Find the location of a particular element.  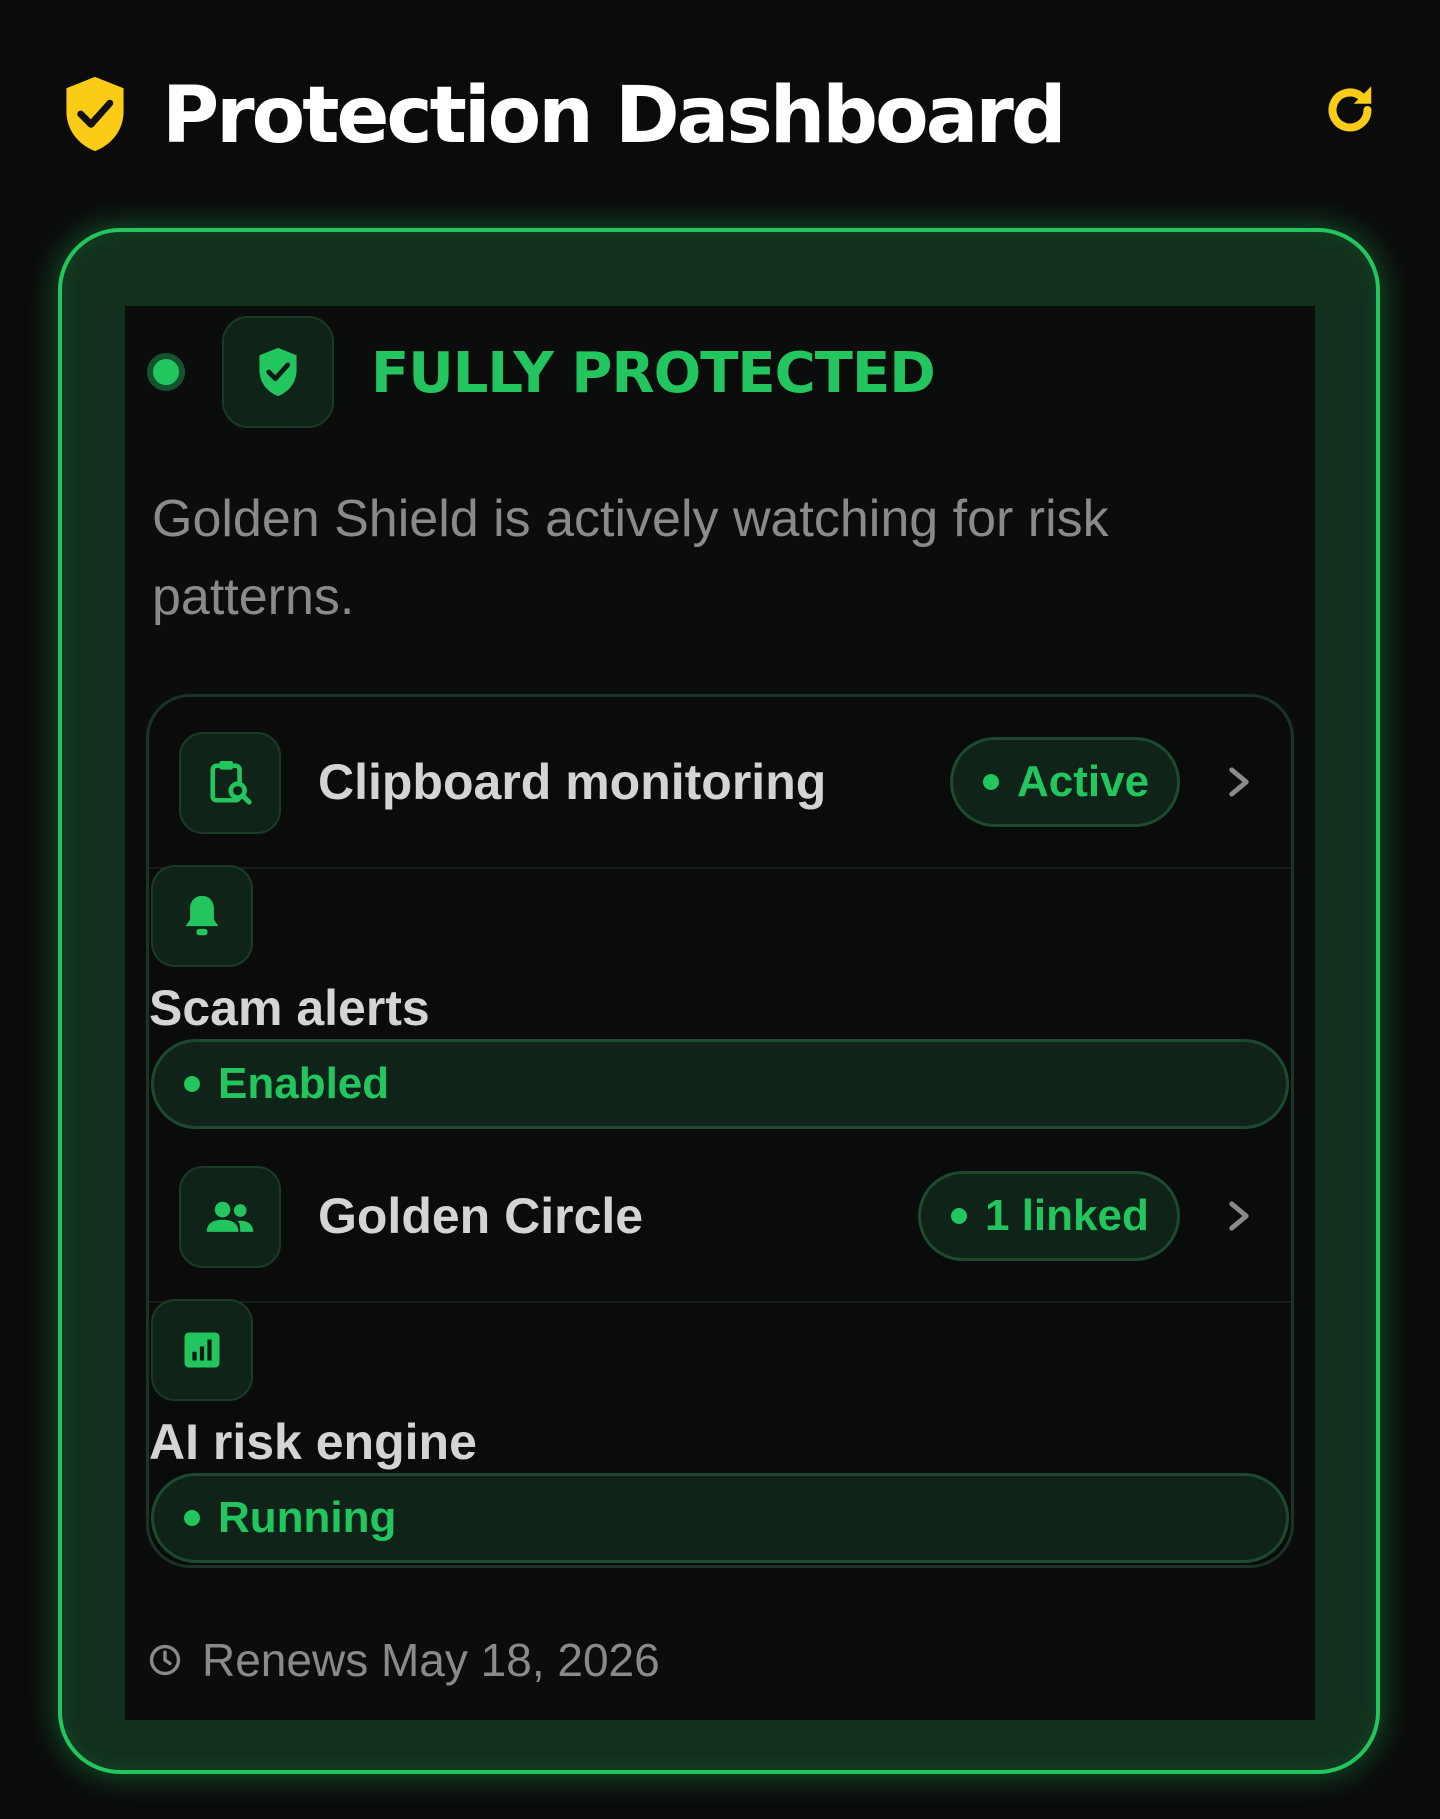

bell-icon is located at coordinates (202, 915).